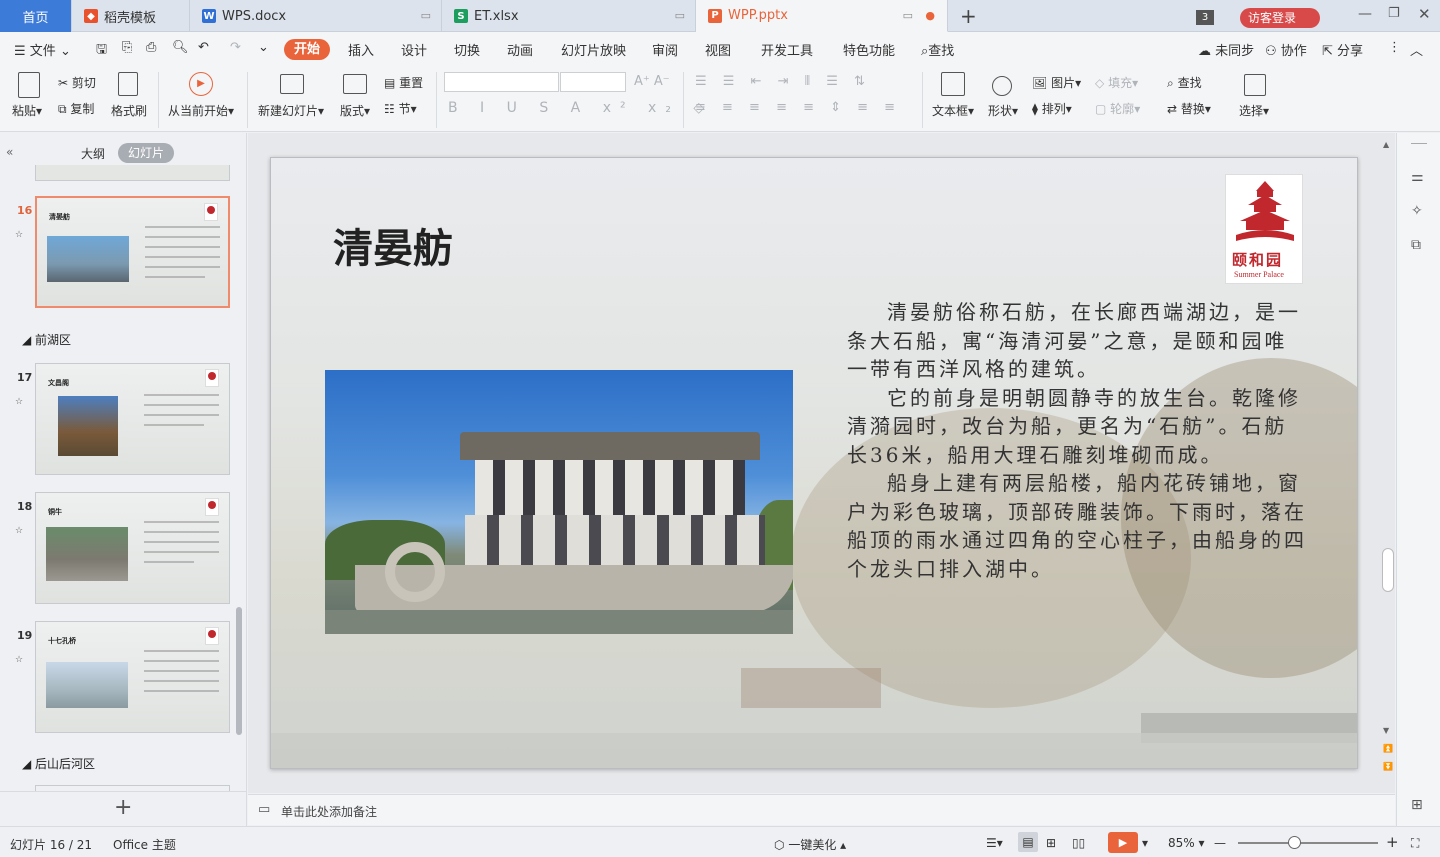 The image size is (1440, 857). Describe the element at coordinates (77, 82) in the screenshot. I see `cut-button: ✂ 剪切` at that location.